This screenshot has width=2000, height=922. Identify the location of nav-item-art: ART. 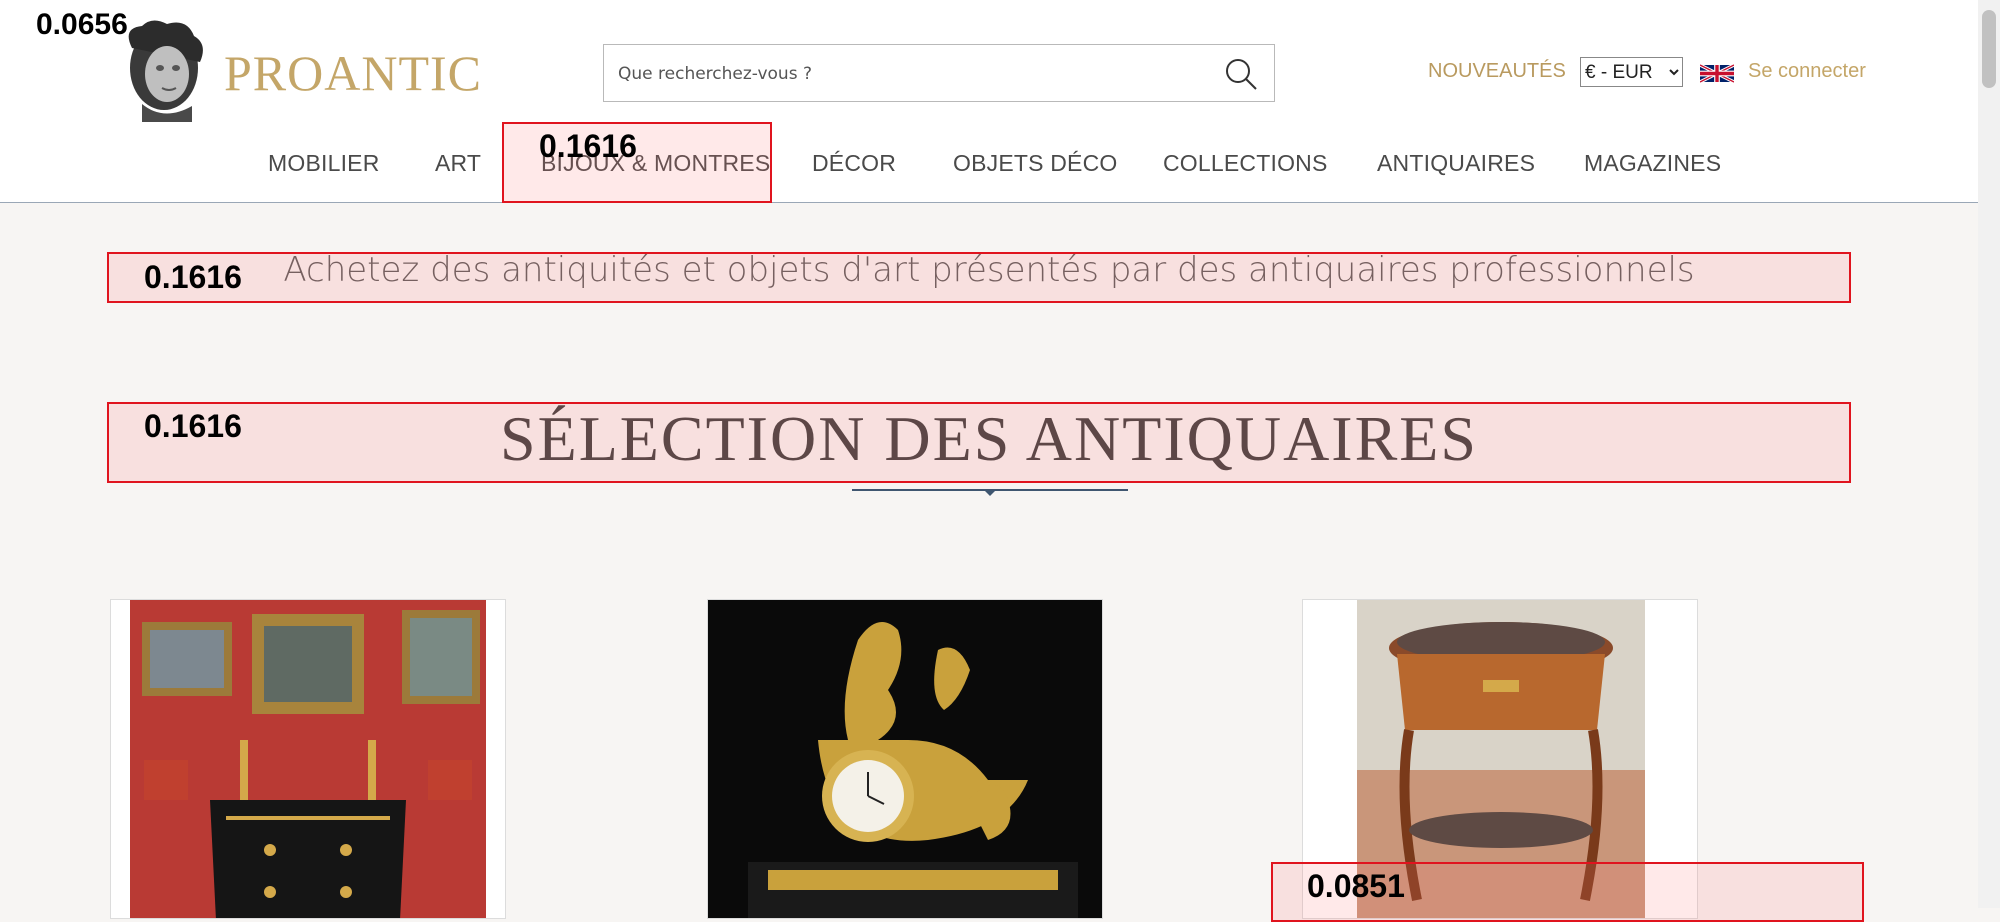
(458, 163).